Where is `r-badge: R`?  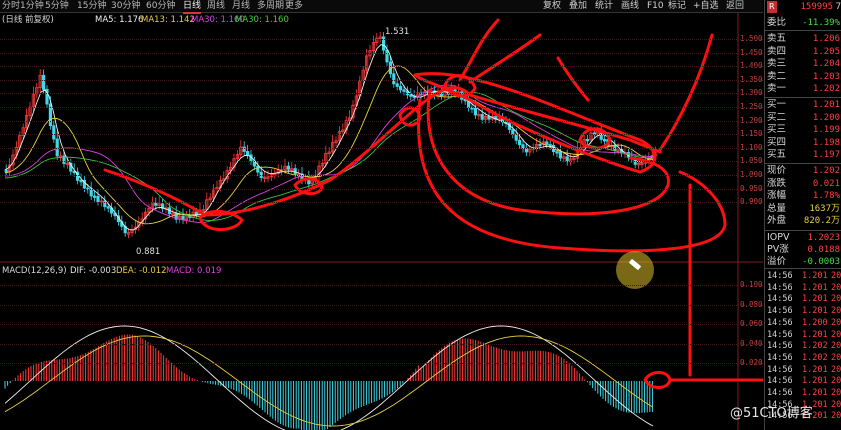 r-badge: R is located at coordinates (772, 7).